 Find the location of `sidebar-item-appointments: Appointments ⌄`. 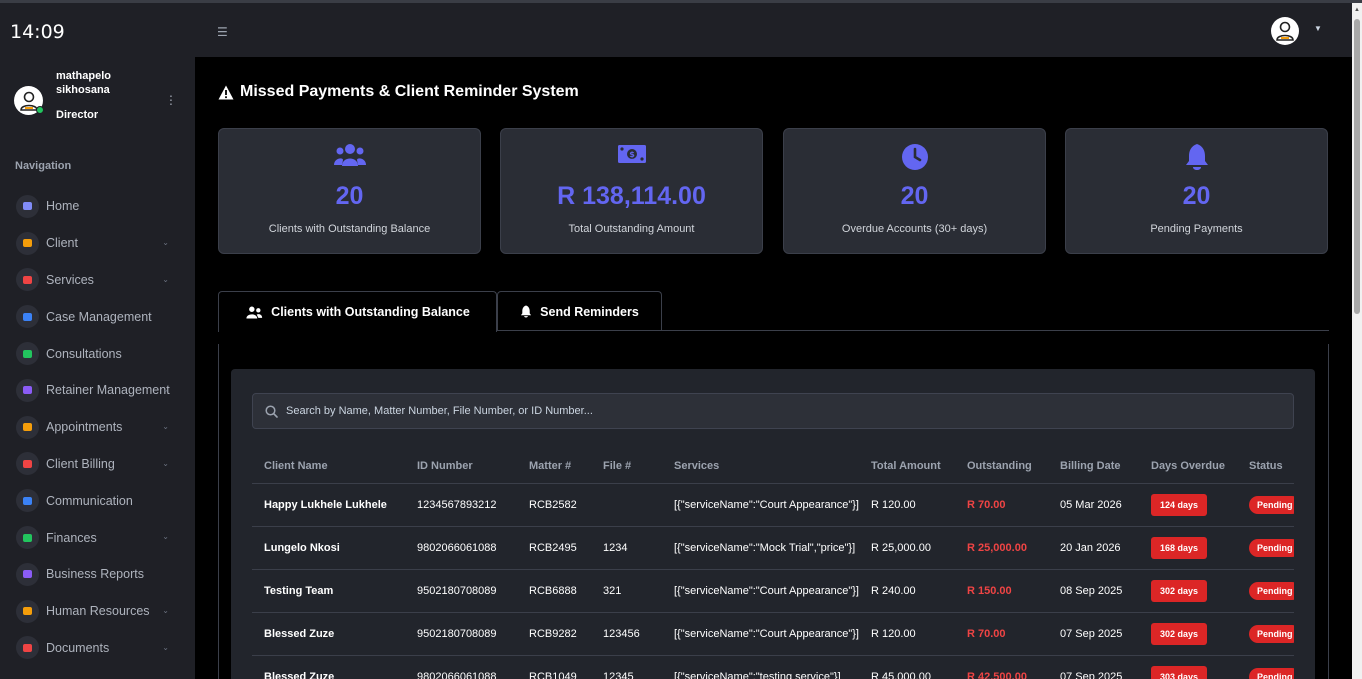

sidebar-item-appointments: Appointments ⌄ is located at coordinates (97, 427).